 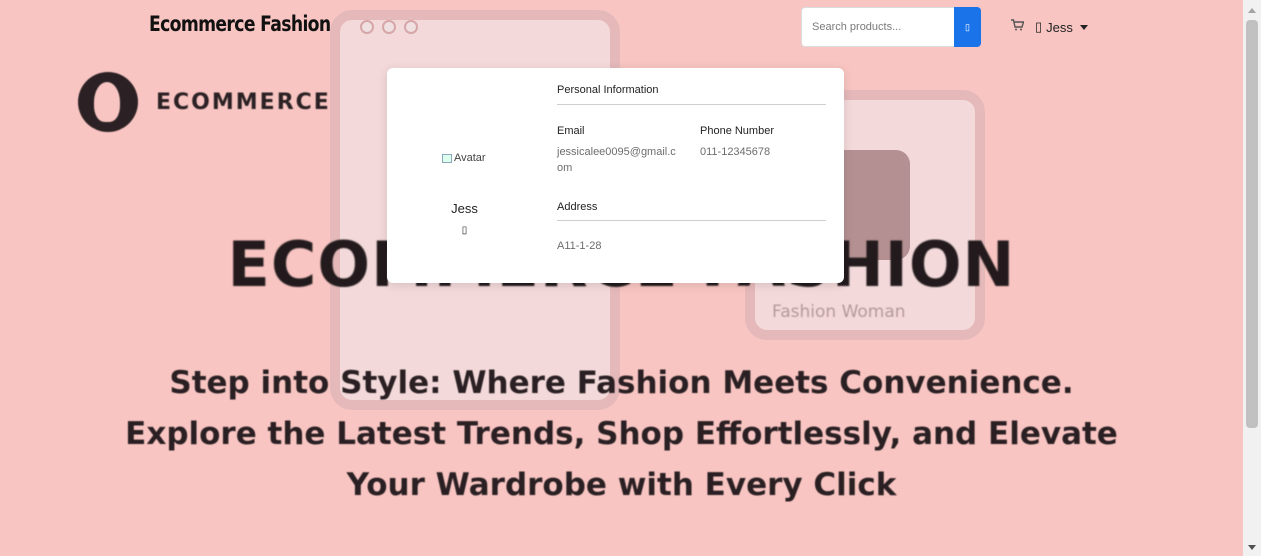 I want to click on avatar: Avatar, so click(x=464, y=158).